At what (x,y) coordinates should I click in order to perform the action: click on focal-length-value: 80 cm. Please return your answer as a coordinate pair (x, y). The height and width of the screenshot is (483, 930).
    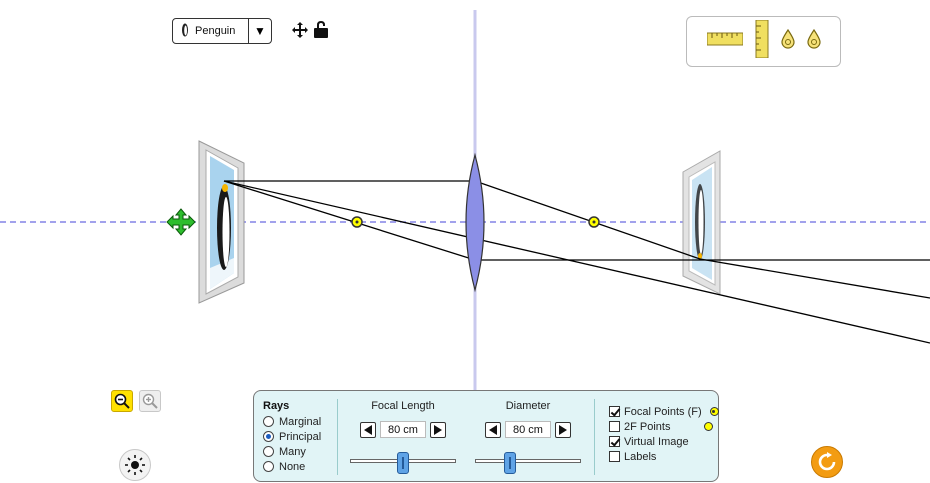
    Looking at the image, I should click on (403, 429).